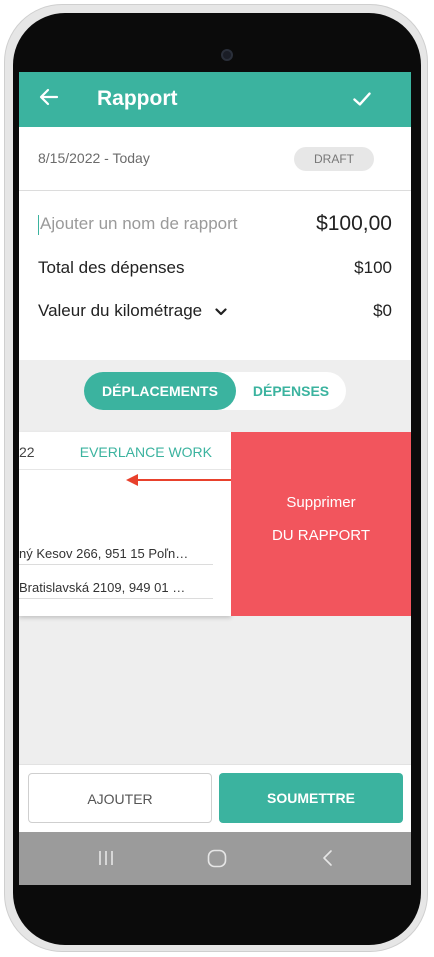 The image size is (434, 957). I want to click on arrow-left-icon, so click(49, 97).